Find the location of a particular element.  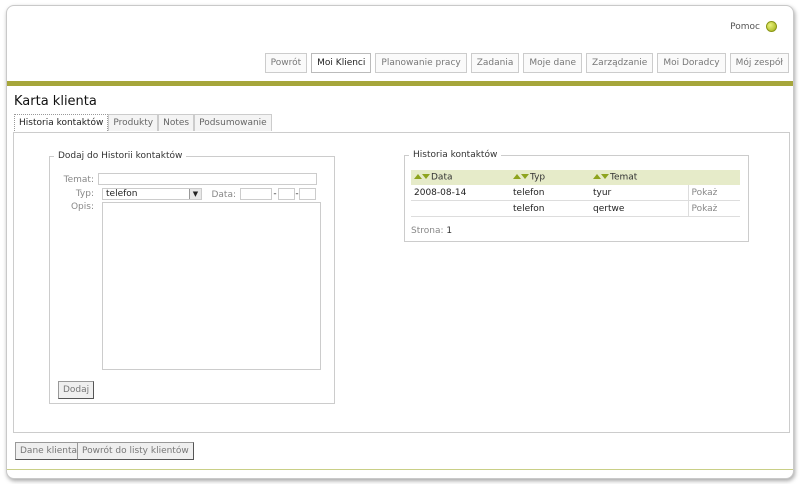

nav-item-moje-dane: Moje dane is located at coordinates (553, 63).